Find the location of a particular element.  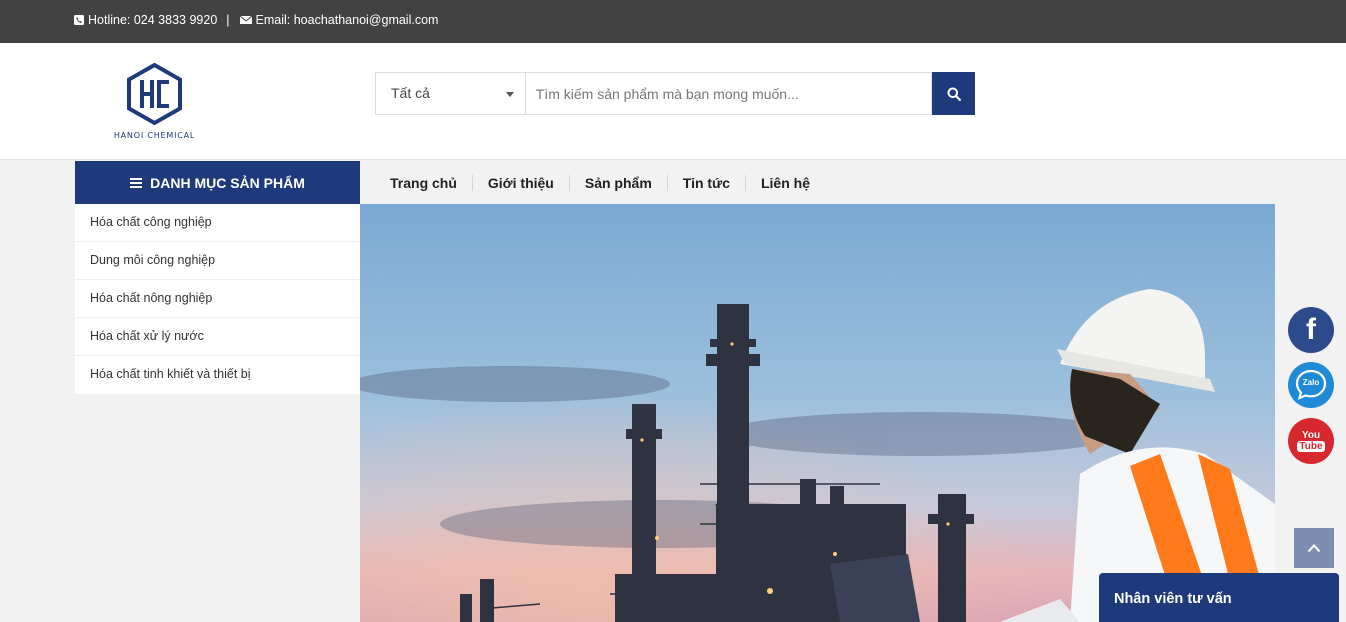

category-item: Hóa chất nông nghiệp is located at coordinates (217, 299).